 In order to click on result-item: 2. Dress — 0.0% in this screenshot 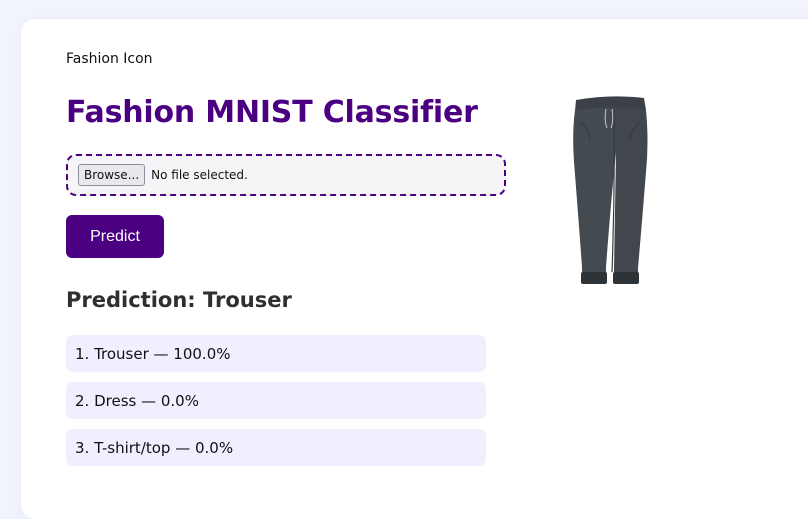, I will do `click(276, 400)`.